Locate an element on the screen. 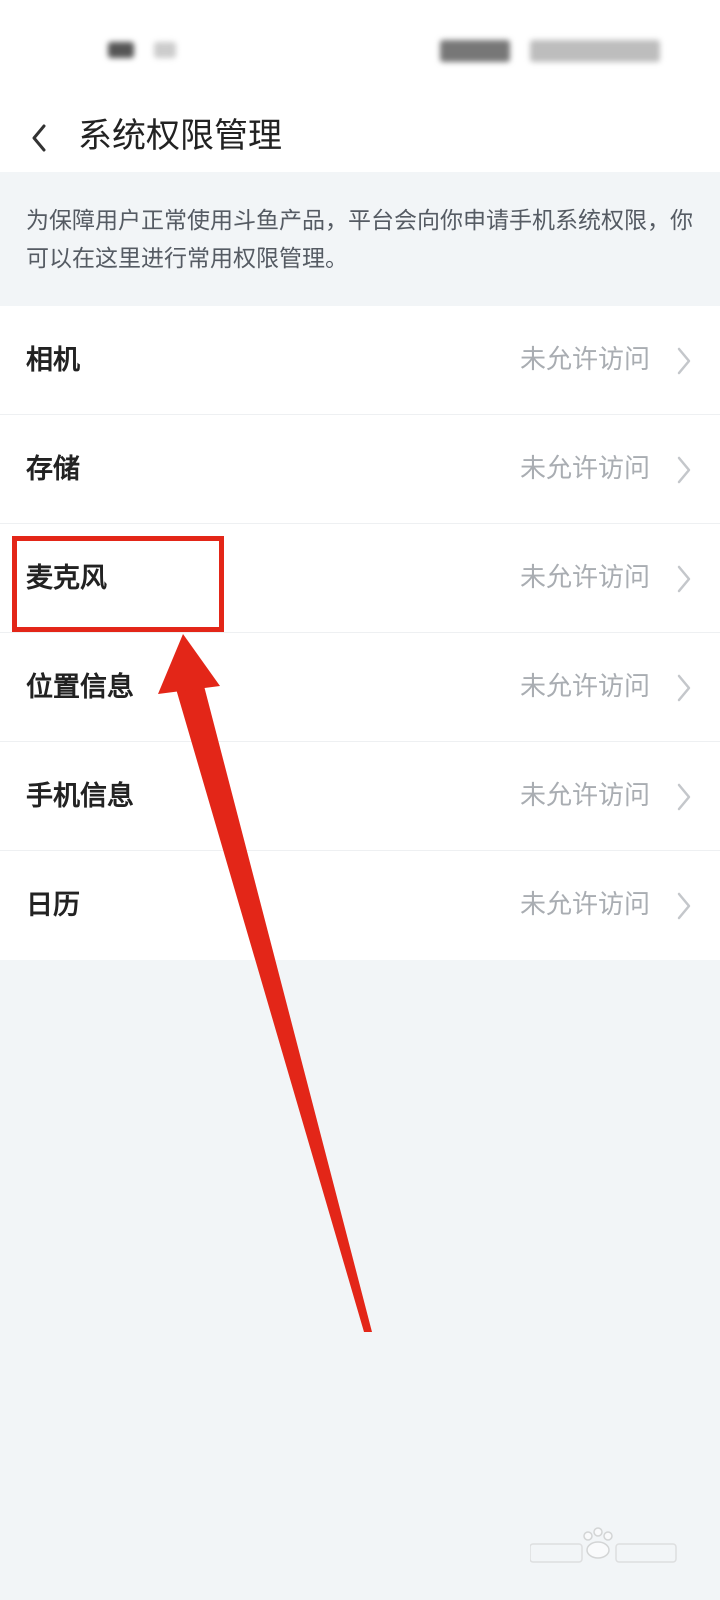 Image resolution: width=720 pixels, height=1600 pixels. status-icons-right is located at coordinates (475, 51).